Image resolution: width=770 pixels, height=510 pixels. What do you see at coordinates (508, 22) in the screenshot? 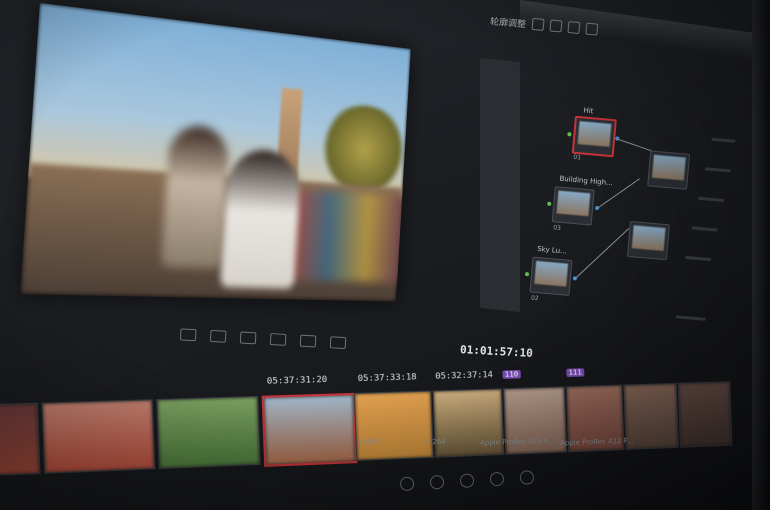
I see `toolbar-label: 轮廓调整` at bounding box center [508, 22].